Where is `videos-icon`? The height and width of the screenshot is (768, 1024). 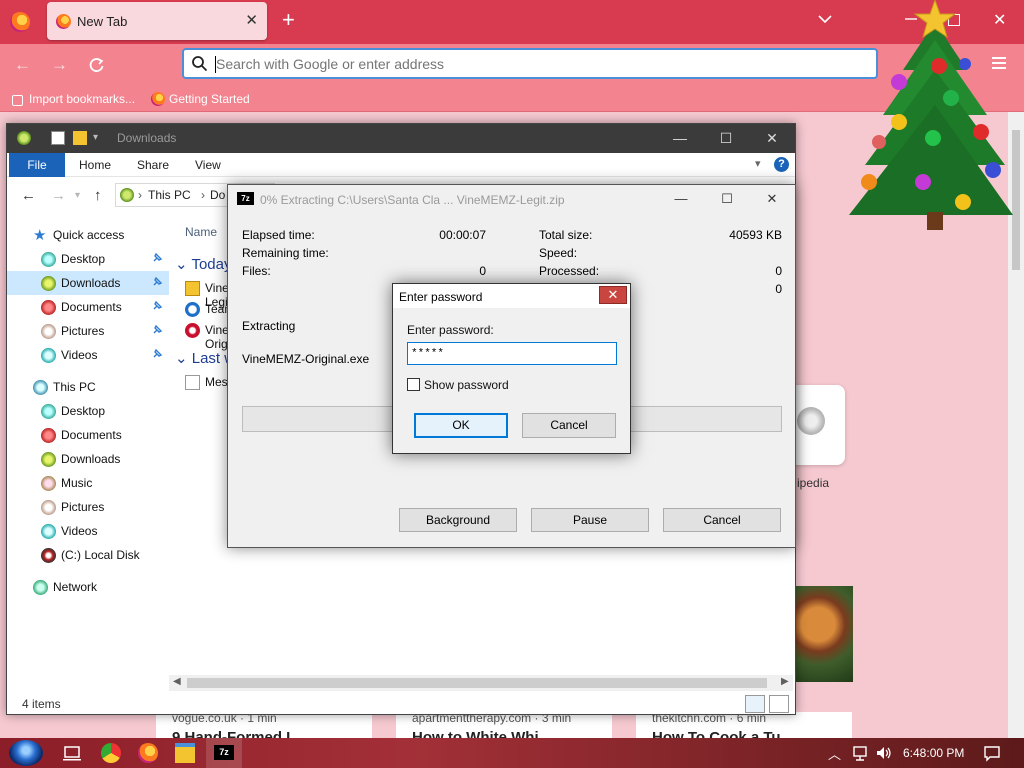
videos-icon is located at coordinates (48, 531).